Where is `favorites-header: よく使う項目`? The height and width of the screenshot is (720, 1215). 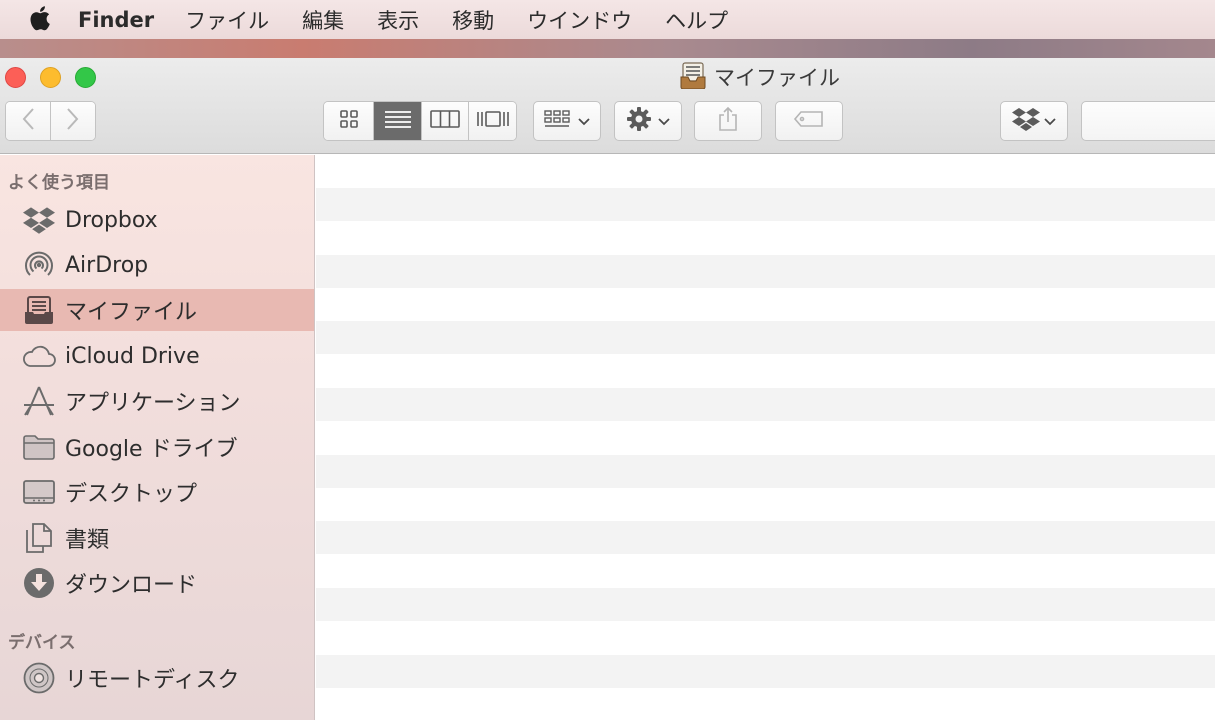
favorites-header: よく使う項目 is located at coordinates (59, 183).